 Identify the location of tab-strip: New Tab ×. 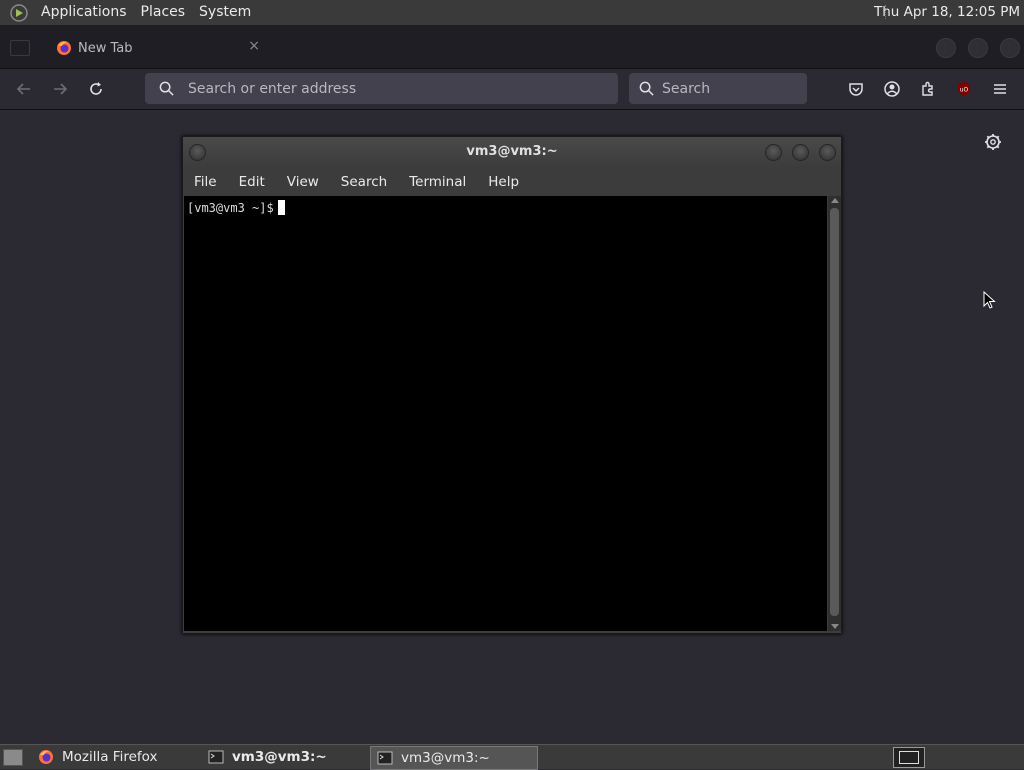
(512, 47).